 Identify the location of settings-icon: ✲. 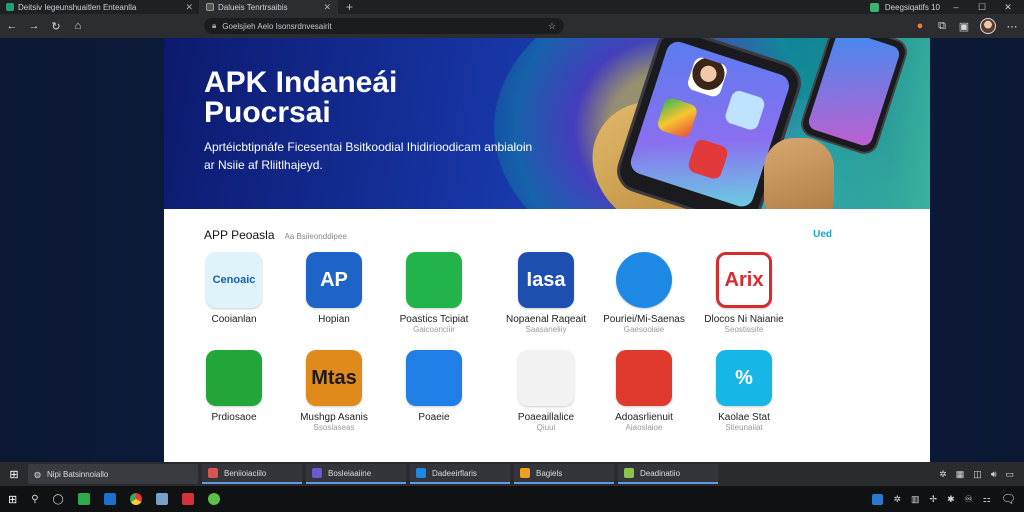
(943, 474).